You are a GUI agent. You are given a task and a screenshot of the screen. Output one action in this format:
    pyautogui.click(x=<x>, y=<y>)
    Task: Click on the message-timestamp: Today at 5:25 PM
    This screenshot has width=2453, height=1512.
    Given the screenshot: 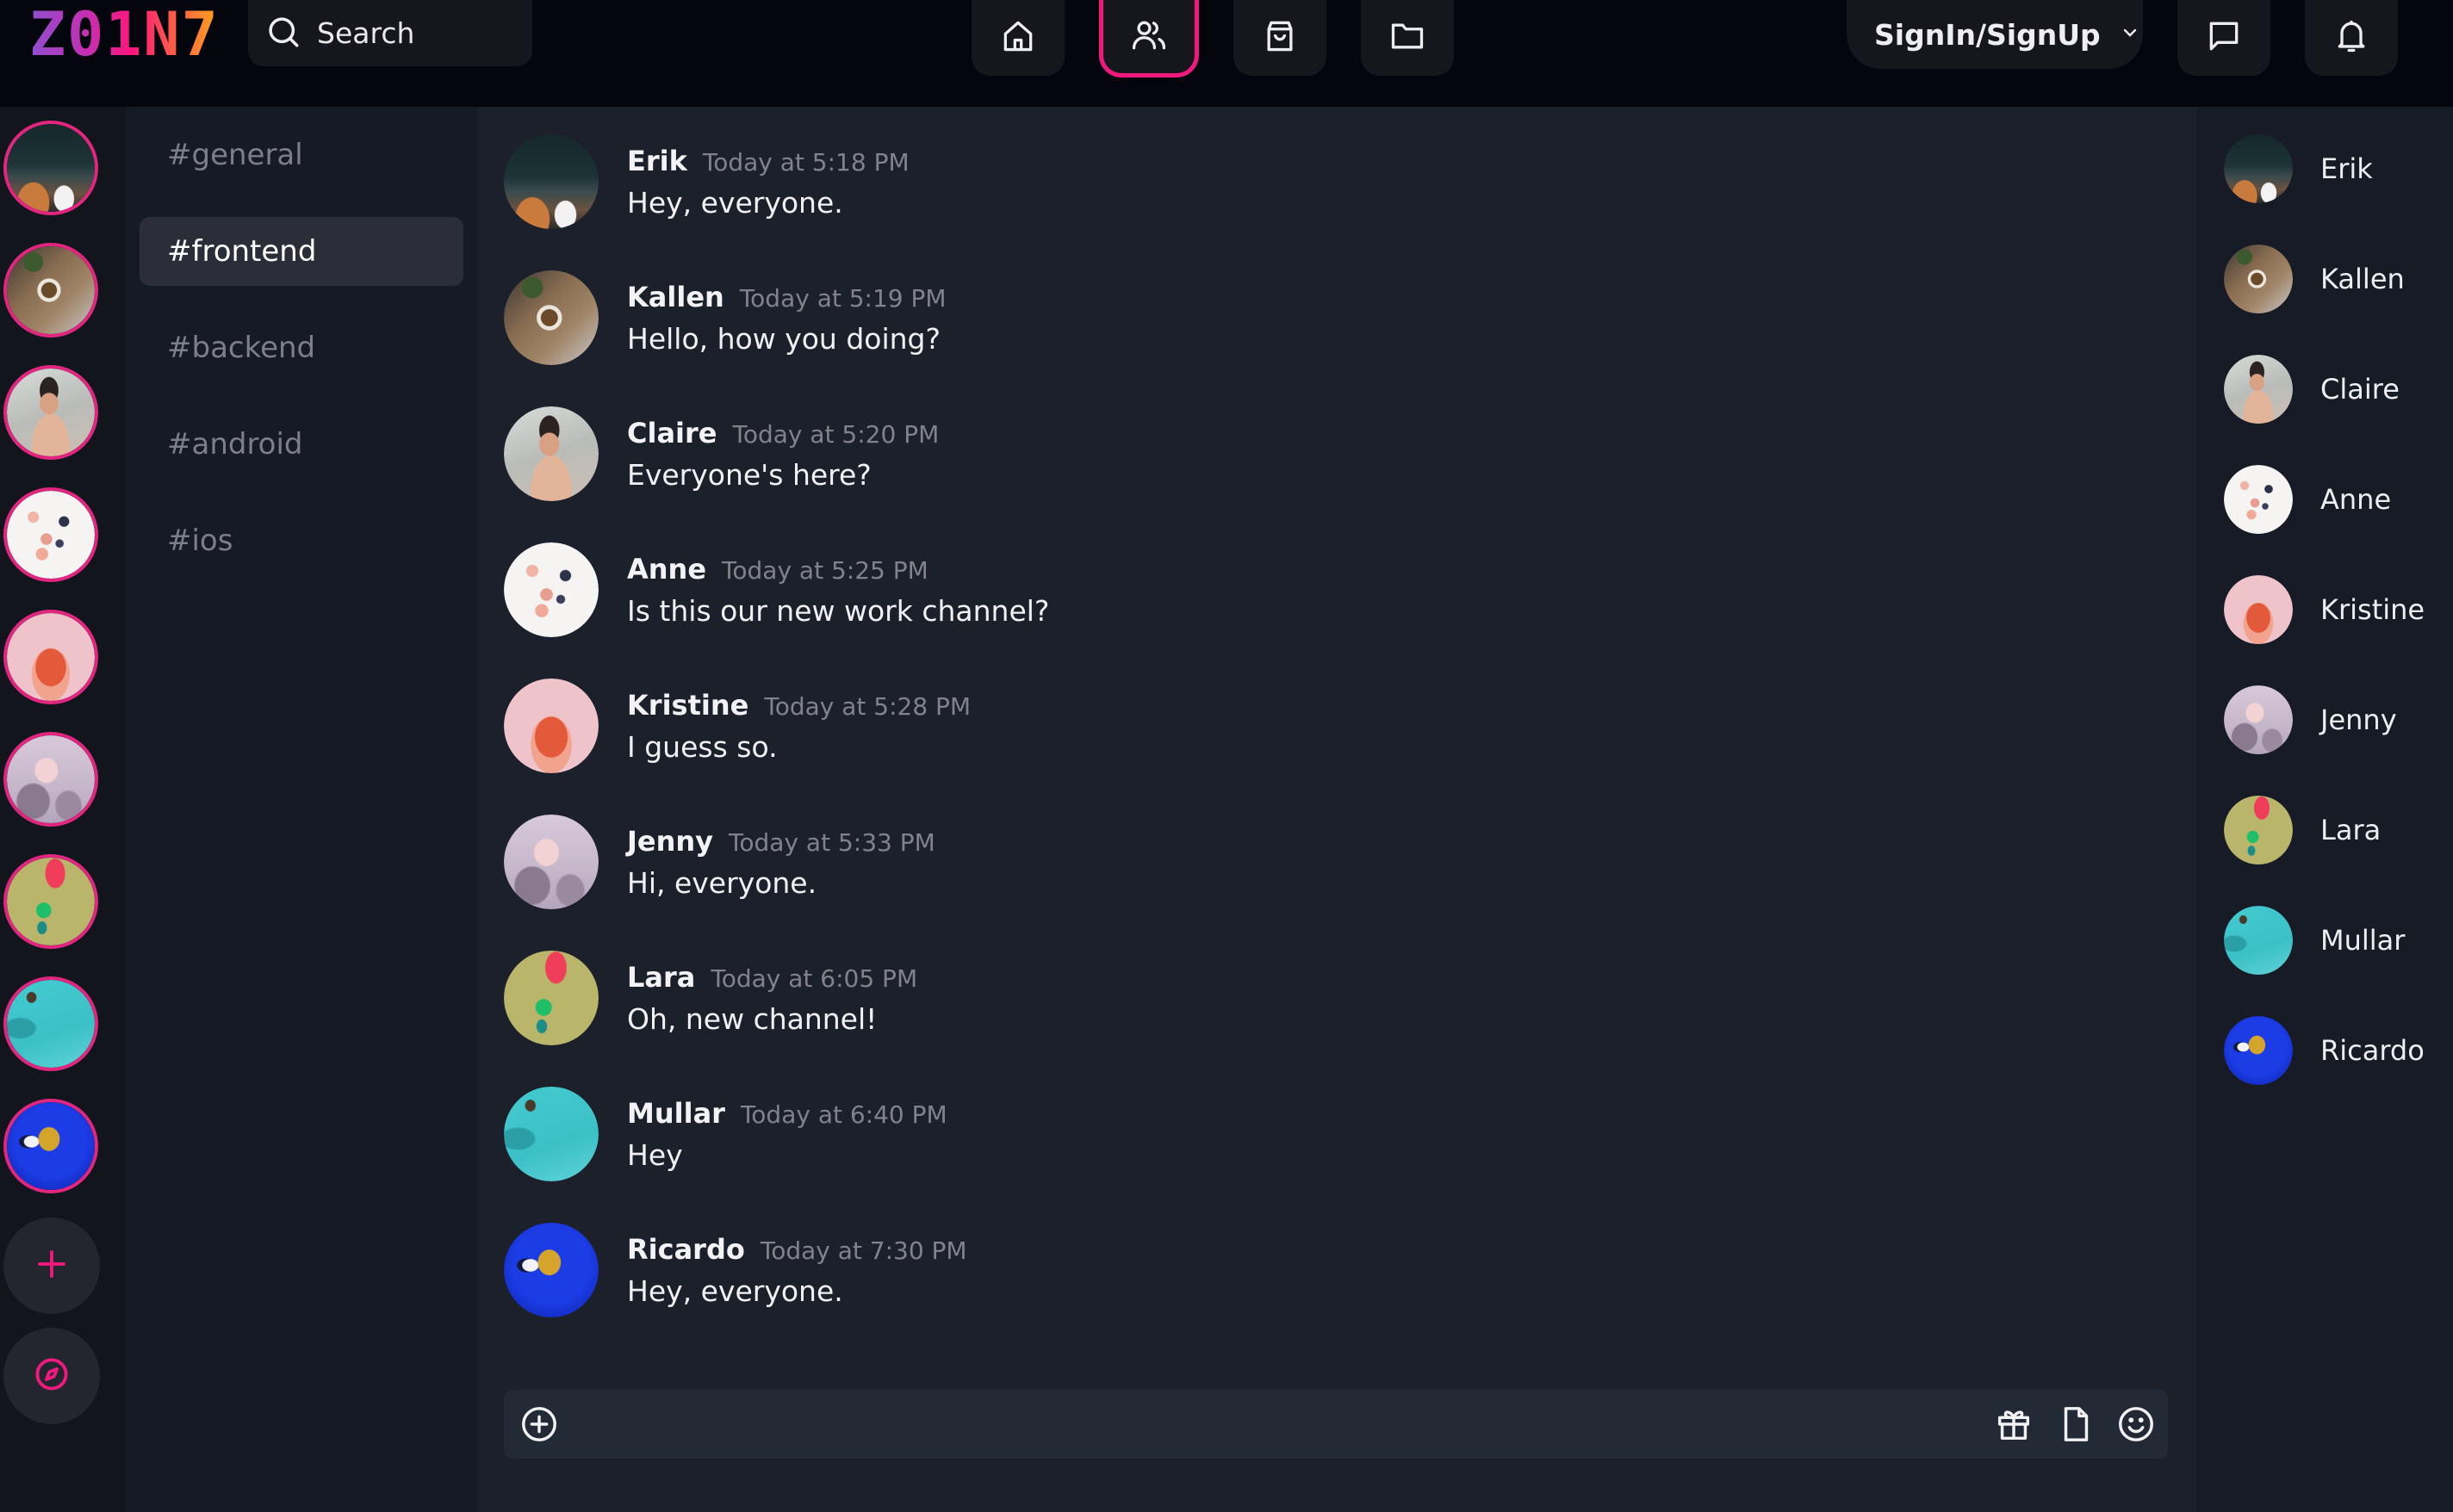 What is the action you would take?
    pyautogui.click(x=825, y=570)
    